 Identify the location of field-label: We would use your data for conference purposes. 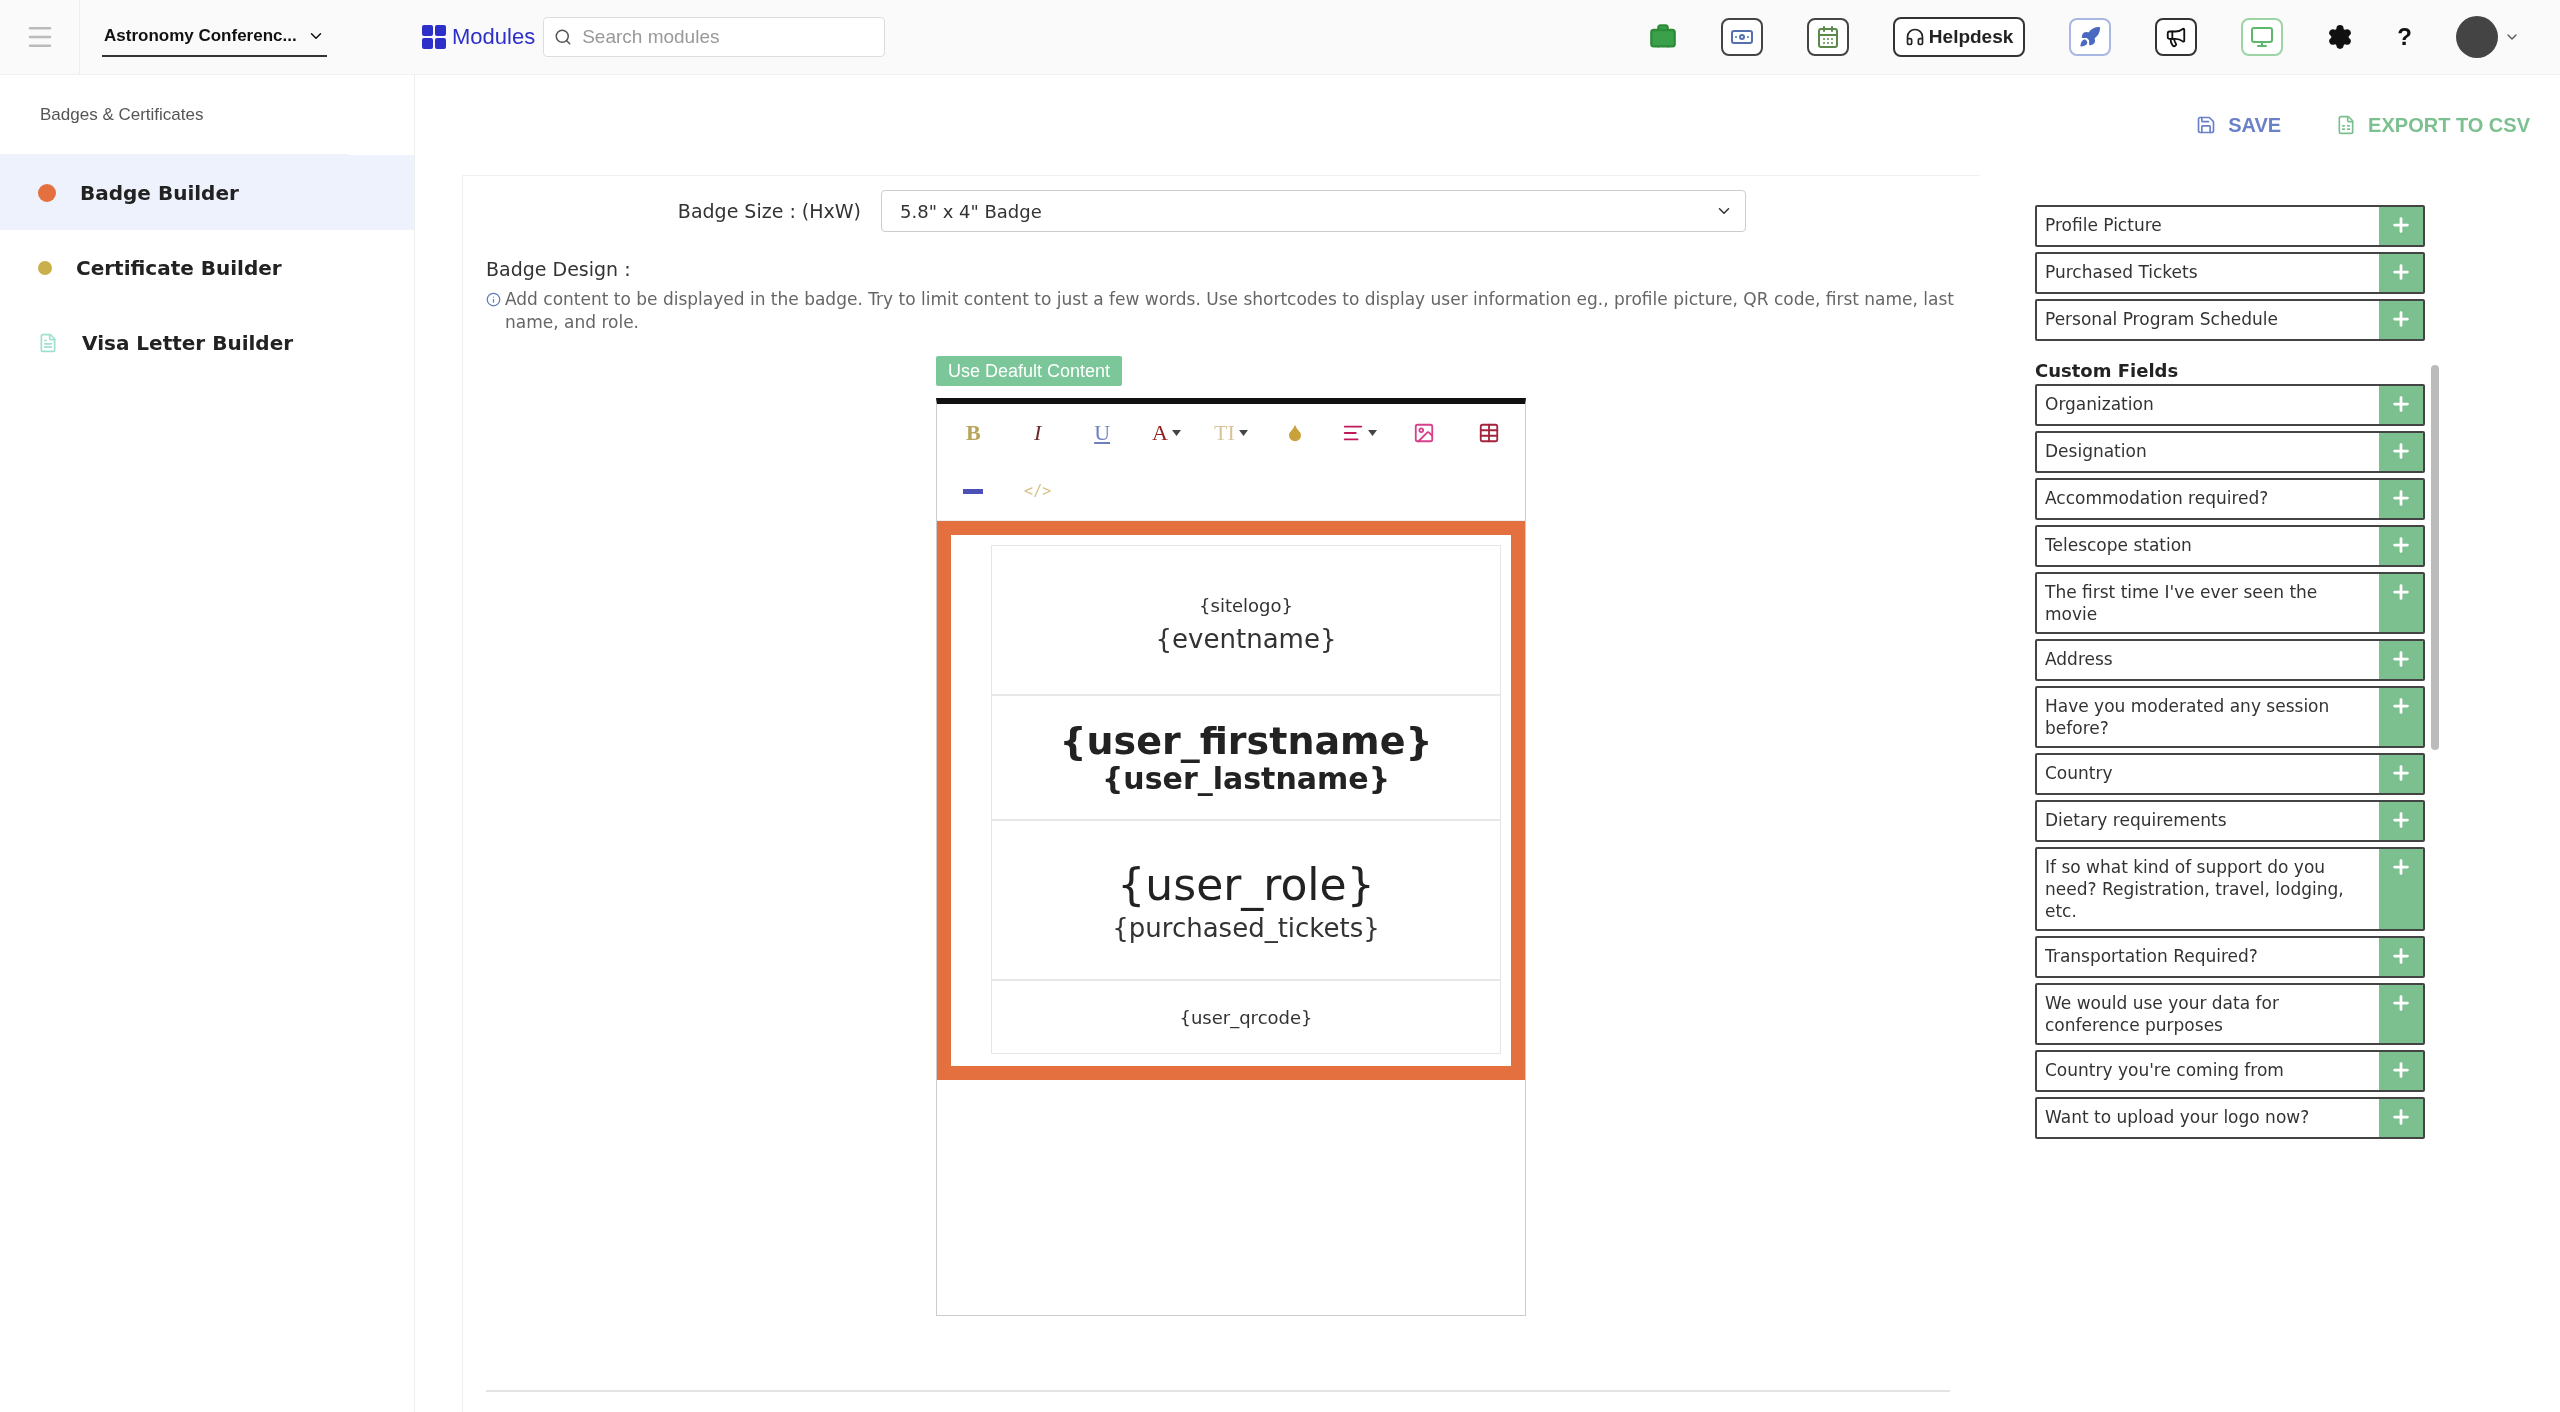
(2162, 1014).